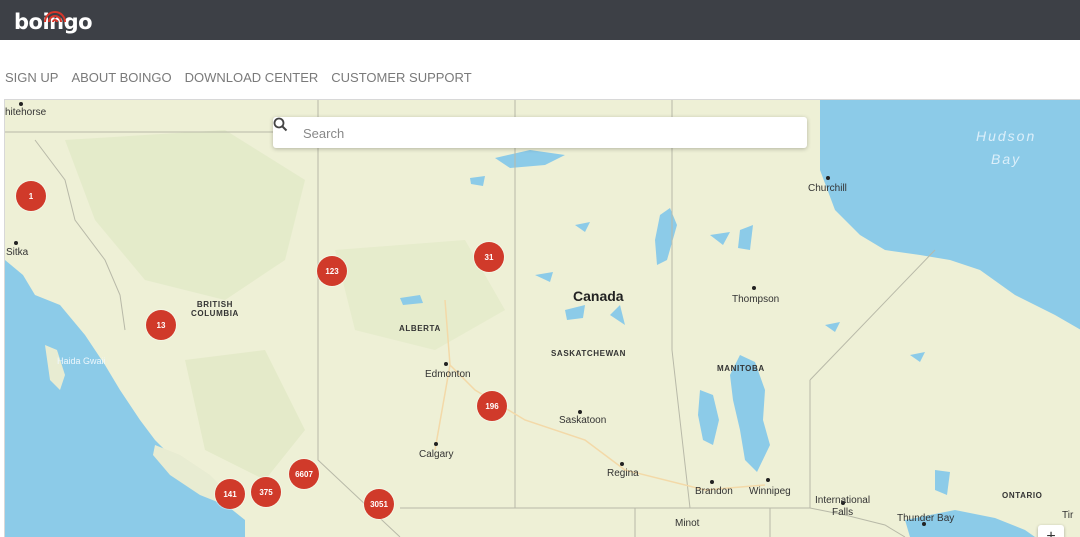  I want to click on province-label-ontario: ONTARIO, so click(1022, 495).